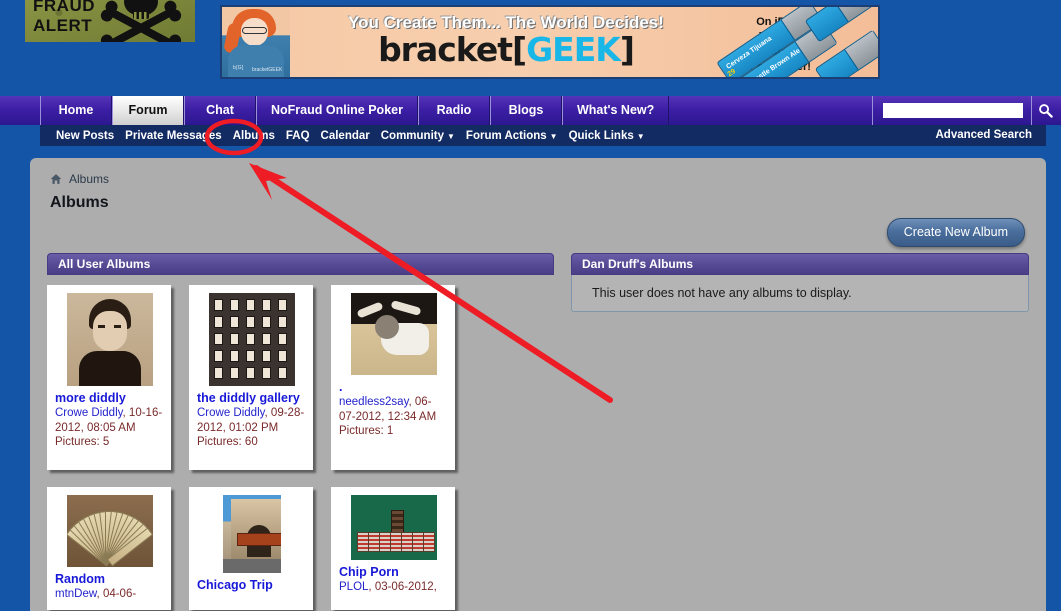 This screenshot has width=1061, height=611. What do you see at coordinates (412, 135) in the screenshot?
I see `subnav-label: Community` at bounding box center [412, 135].